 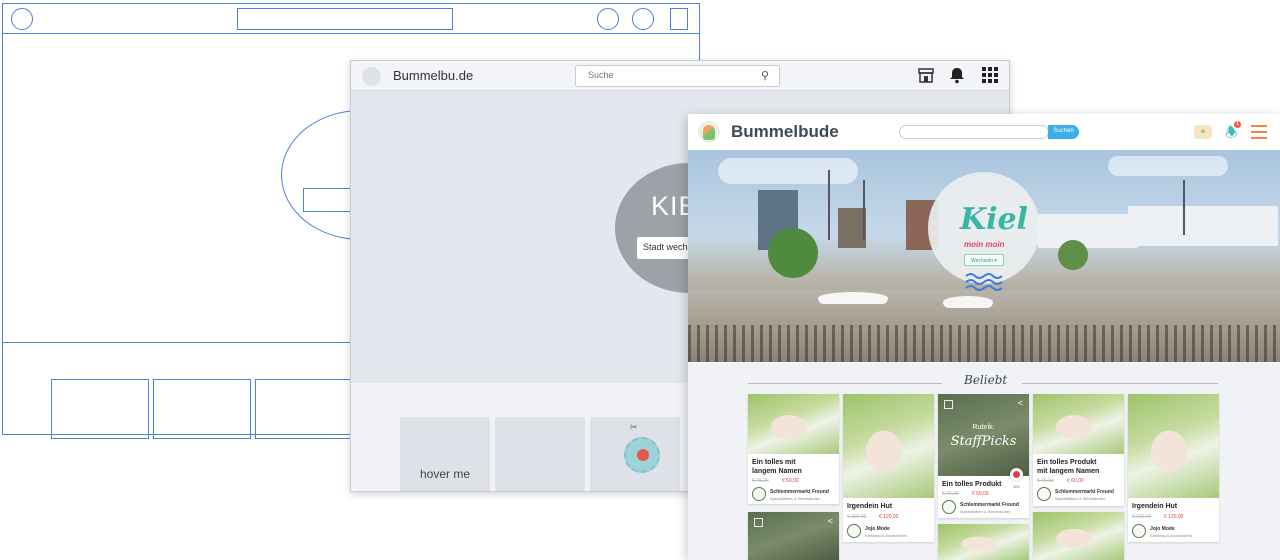 I want to click on front-search-button: Suchen, so click(x=1063, y=132).